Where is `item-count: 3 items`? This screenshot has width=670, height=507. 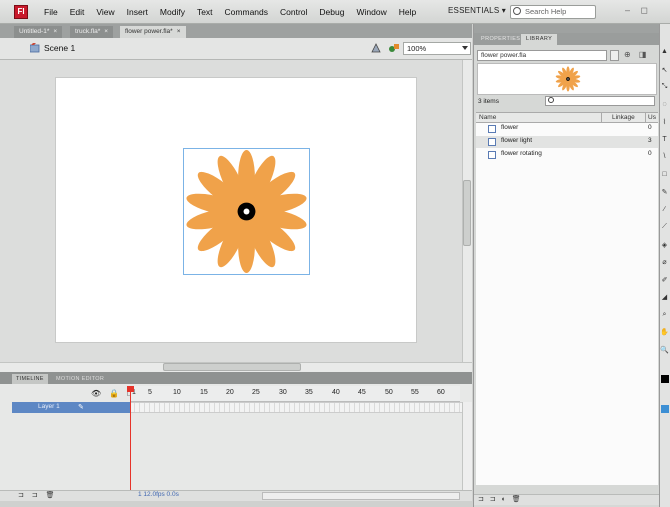
item-count: 3 items is located at coordinates (488, 101).